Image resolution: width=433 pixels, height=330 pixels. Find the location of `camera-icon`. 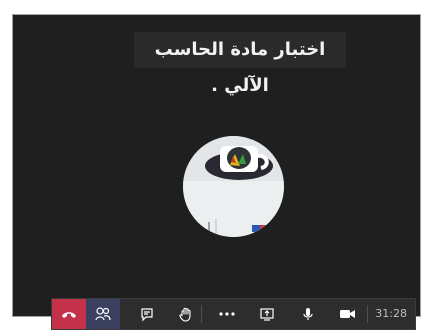

camera-icon is located at coordinates (348, 314).